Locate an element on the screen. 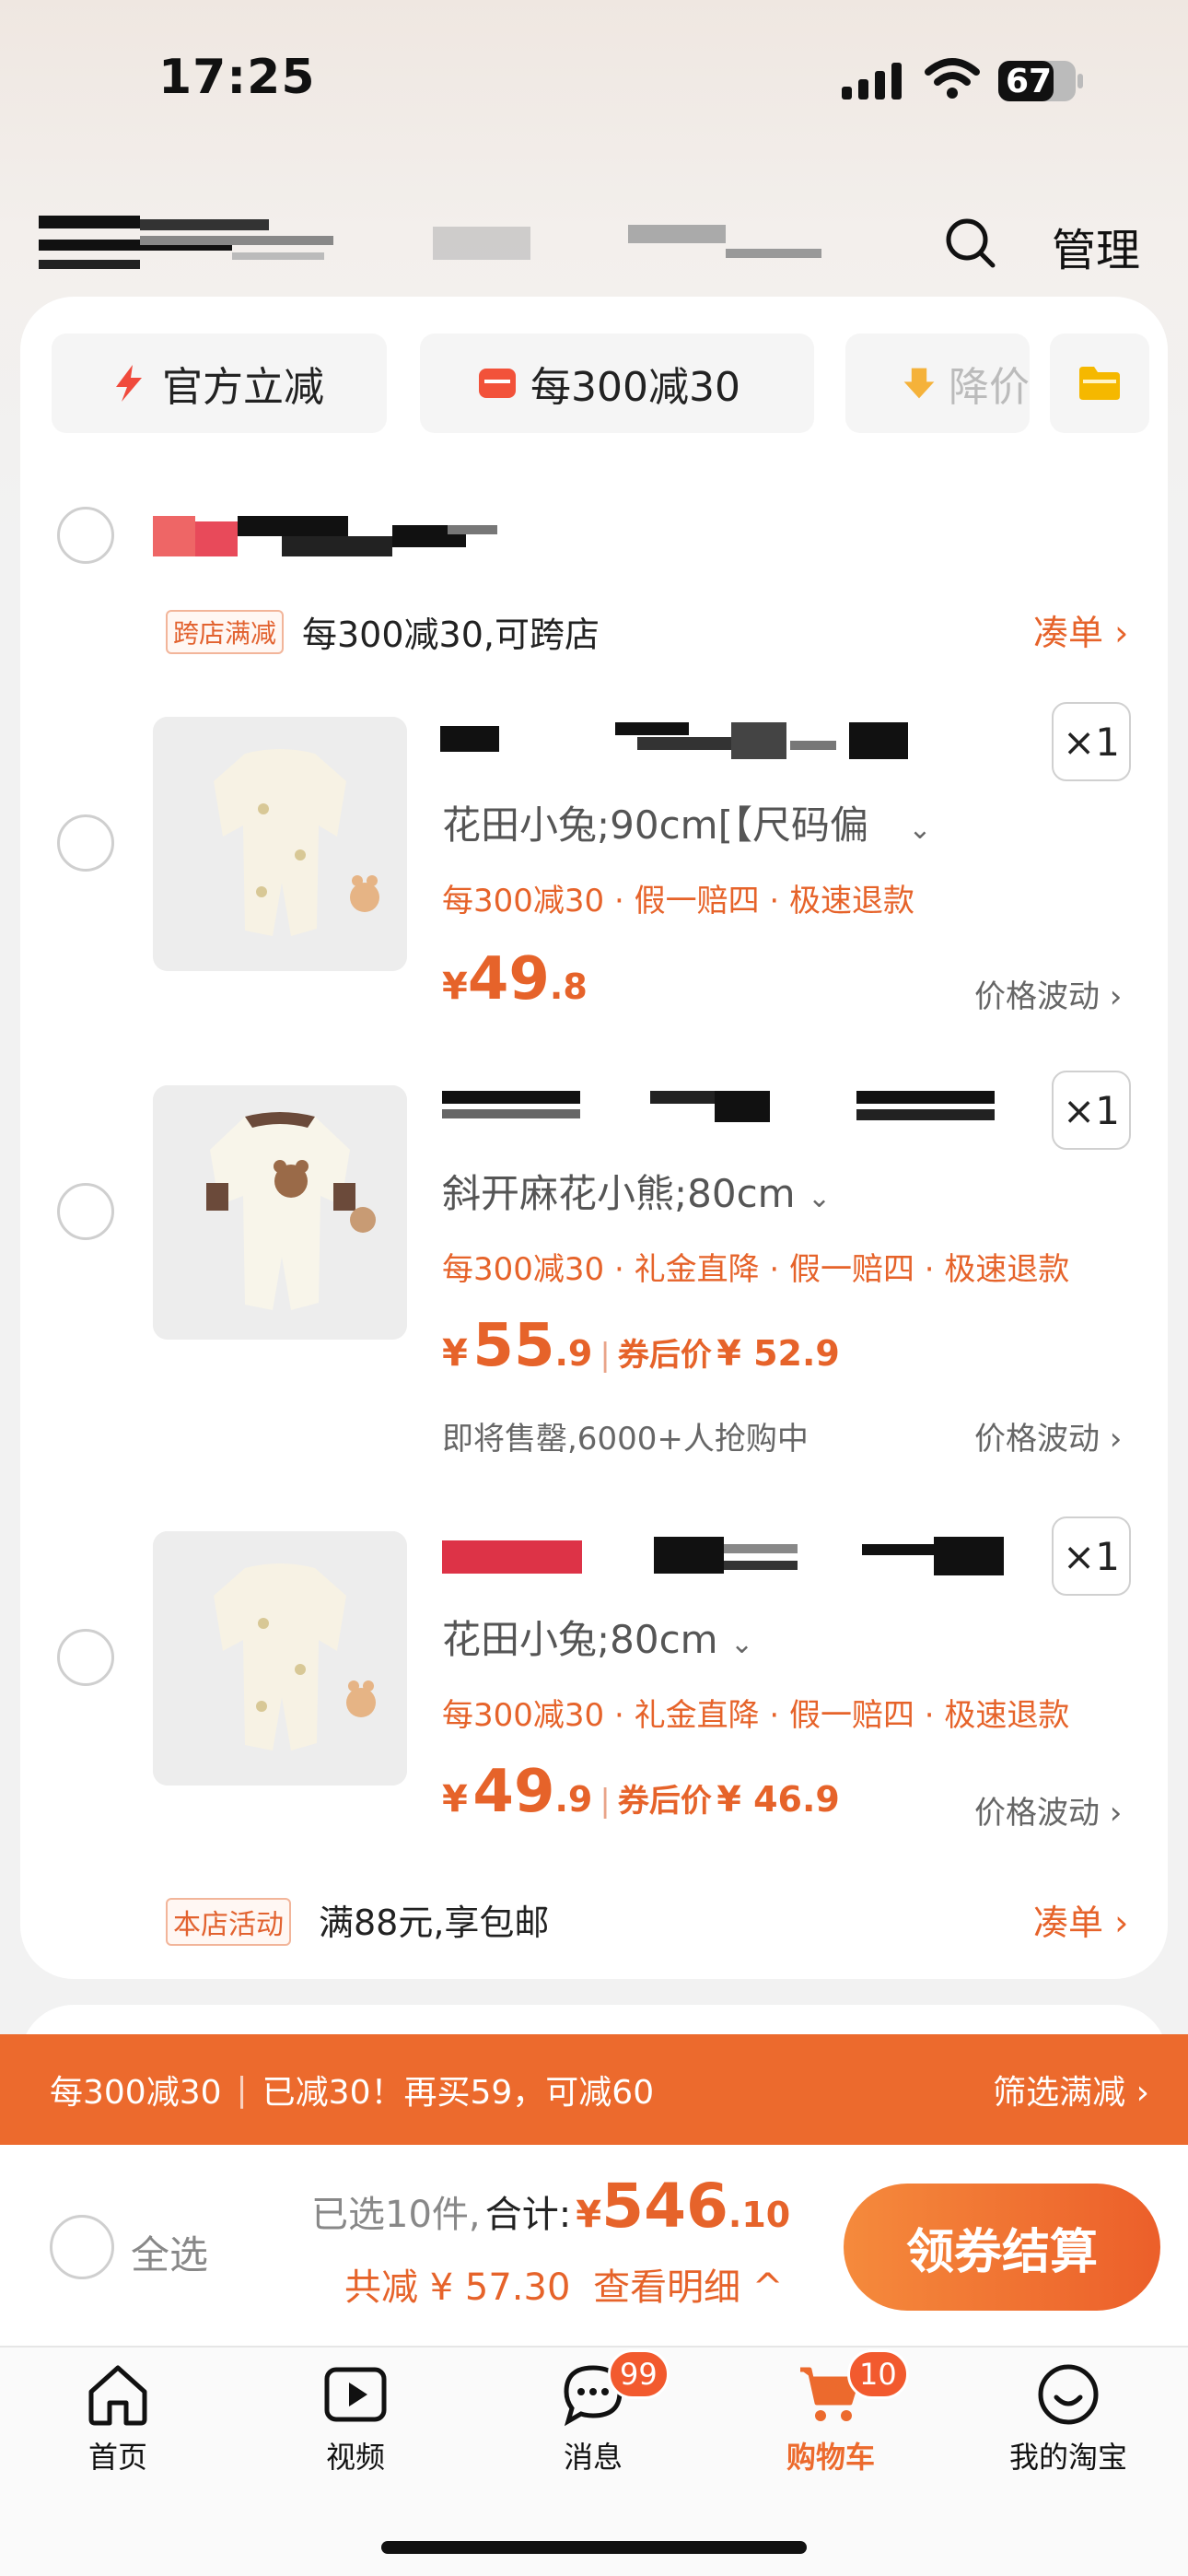 This screenshot has height=2576, width=1188. cross-store-promo-tag: 跨店满减 is located at coordinates (225, 632).